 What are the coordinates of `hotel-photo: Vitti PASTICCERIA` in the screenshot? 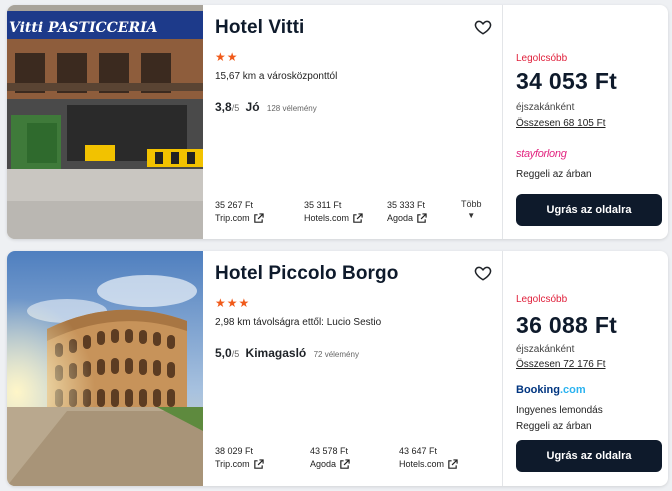 It's located at (105, 122).